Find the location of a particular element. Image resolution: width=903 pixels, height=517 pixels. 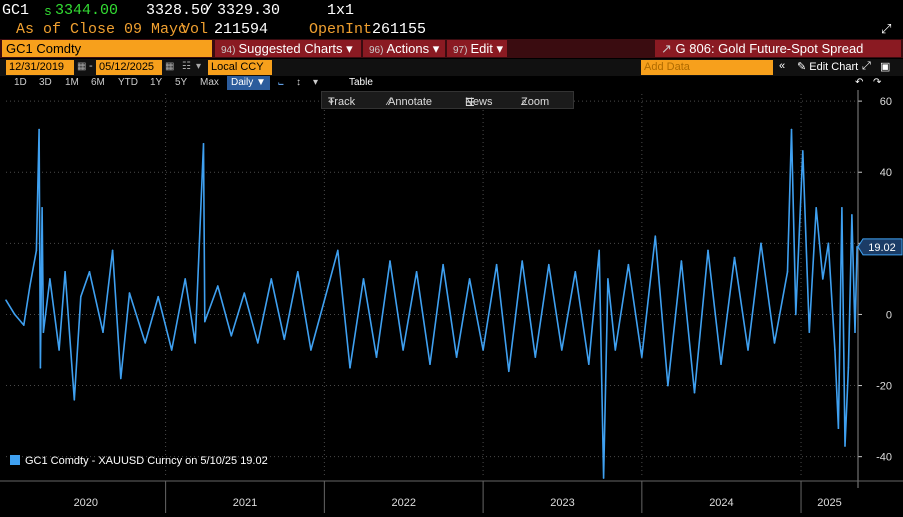

popout-icon: ⤢ is located at coordinates (888, 29).